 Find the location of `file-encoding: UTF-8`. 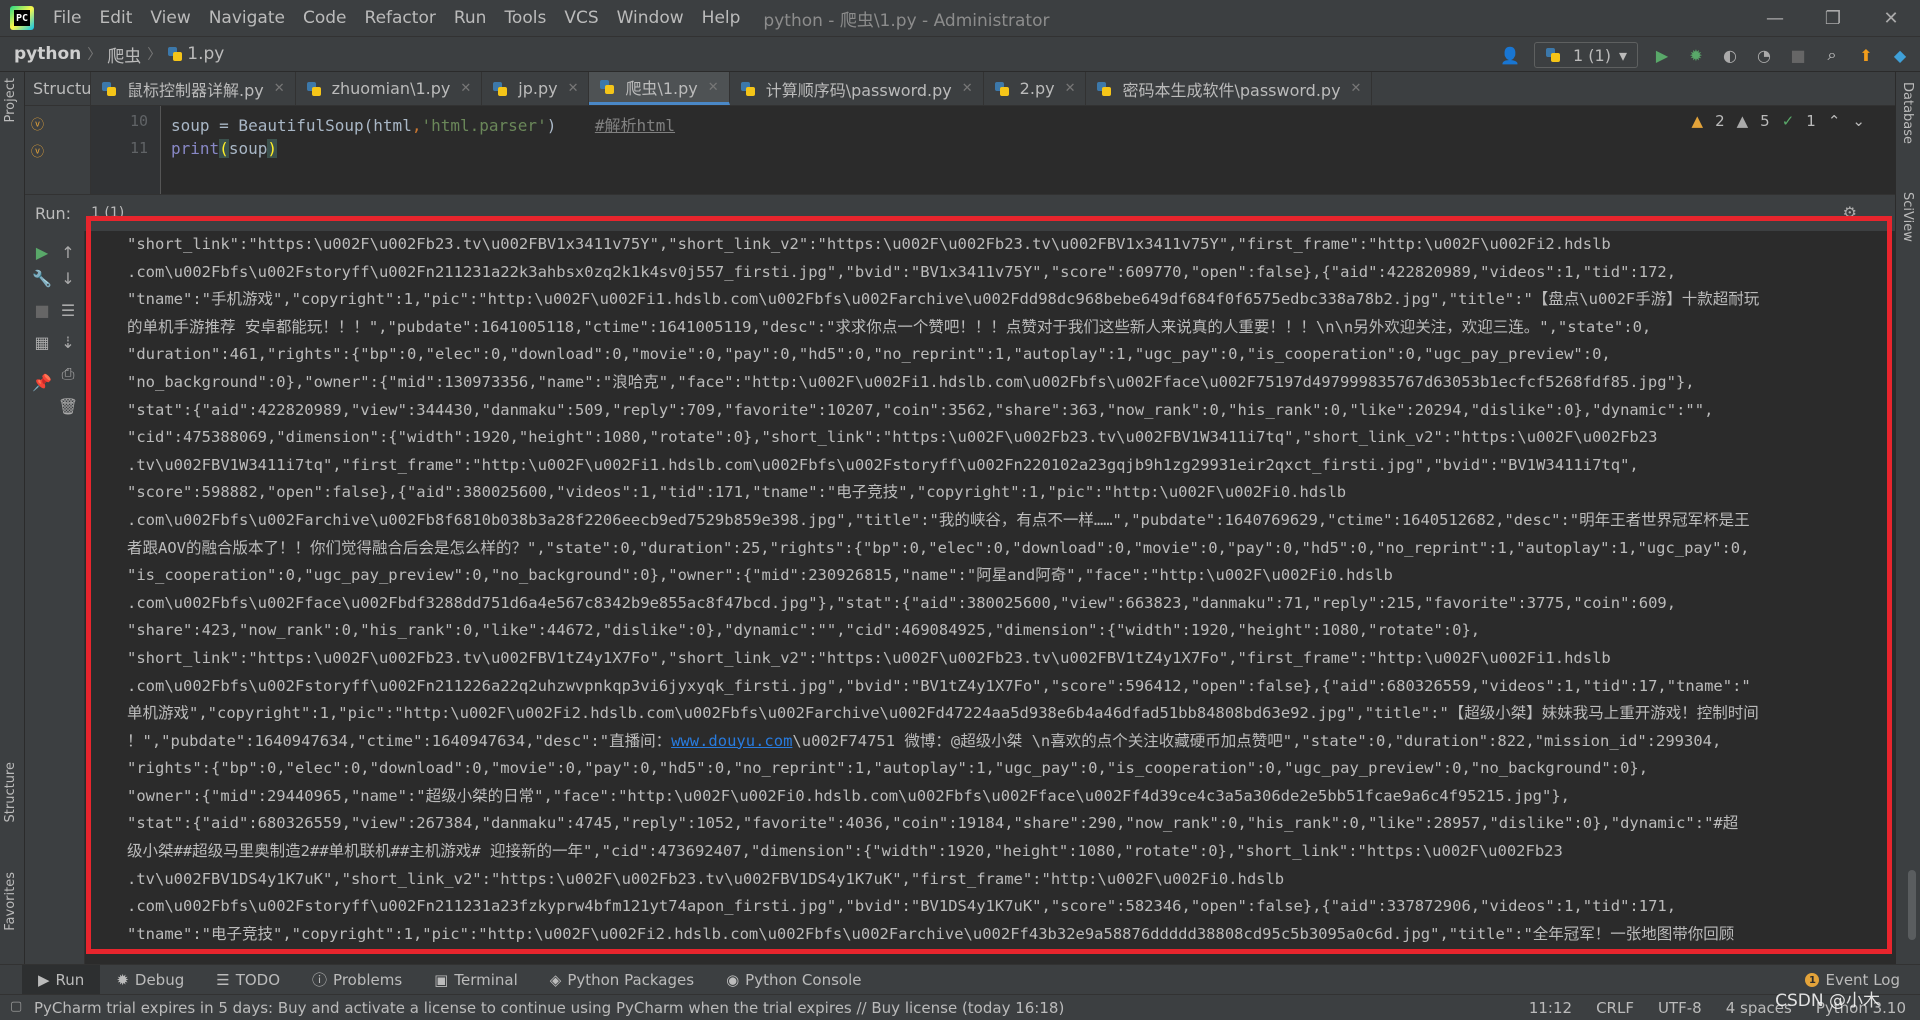

file-encoding: UTF-8 is located at coordinates (1680, 1008).